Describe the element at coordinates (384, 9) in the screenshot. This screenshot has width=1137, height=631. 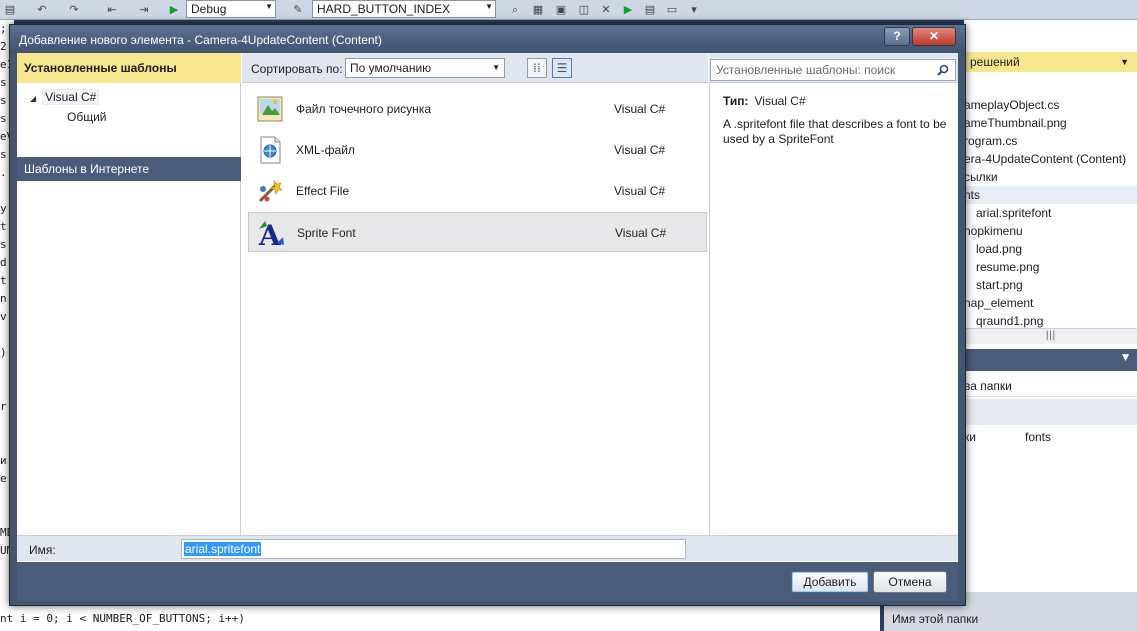
I see `find-combo-value: HARD_BUTTON_INDEX` at that location.